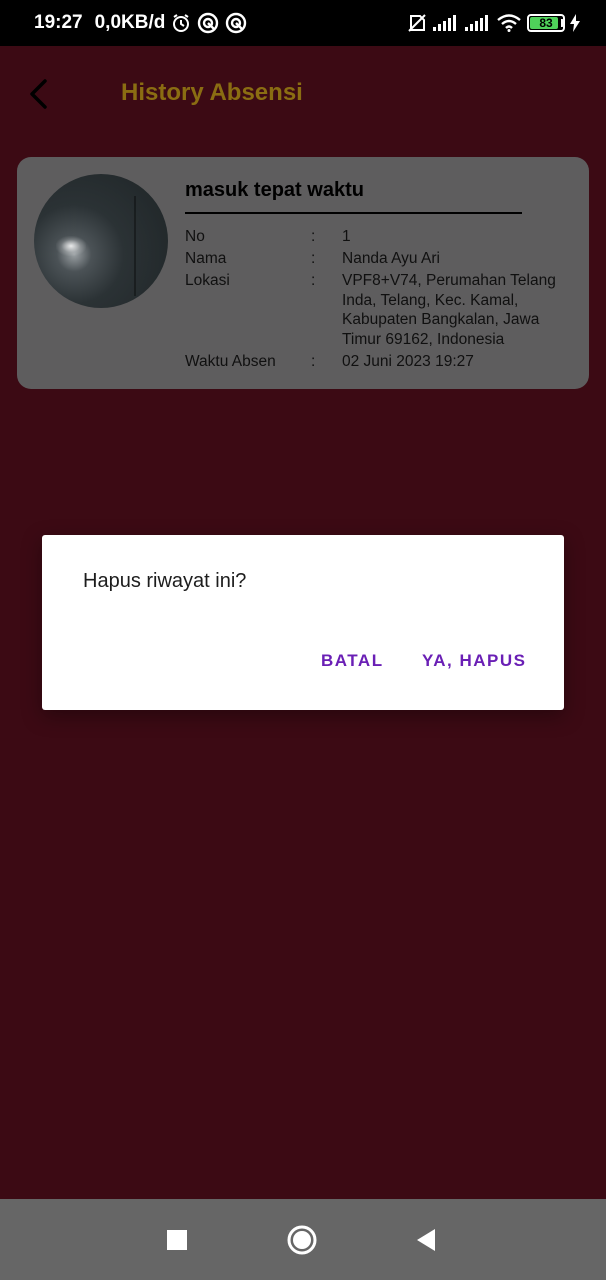 Image resolution: width=606 pixels, height=1280 pixels. I want to click on attendance-status: masuk tepat waktu, so click(274, 190).